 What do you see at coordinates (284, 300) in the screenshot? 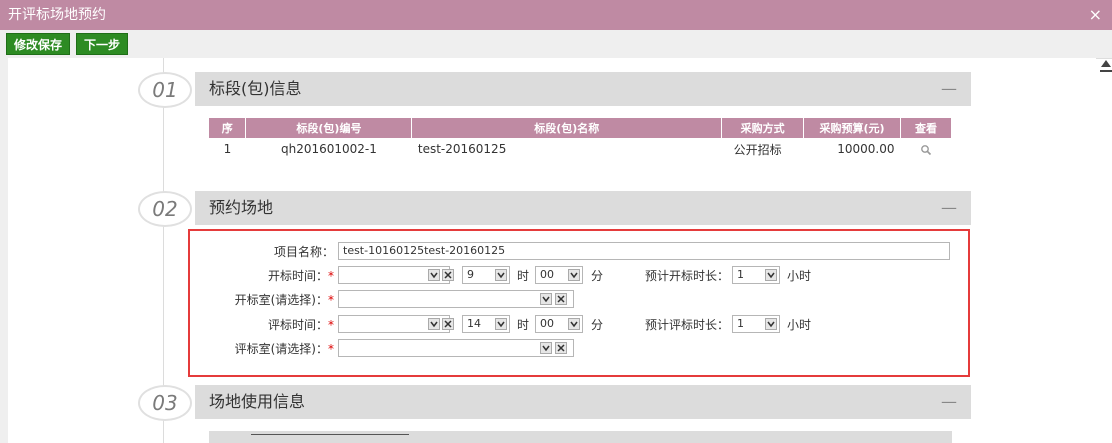
I see `open-room-label: 开标室(请选择)：*` at bounding box center [284, 300].